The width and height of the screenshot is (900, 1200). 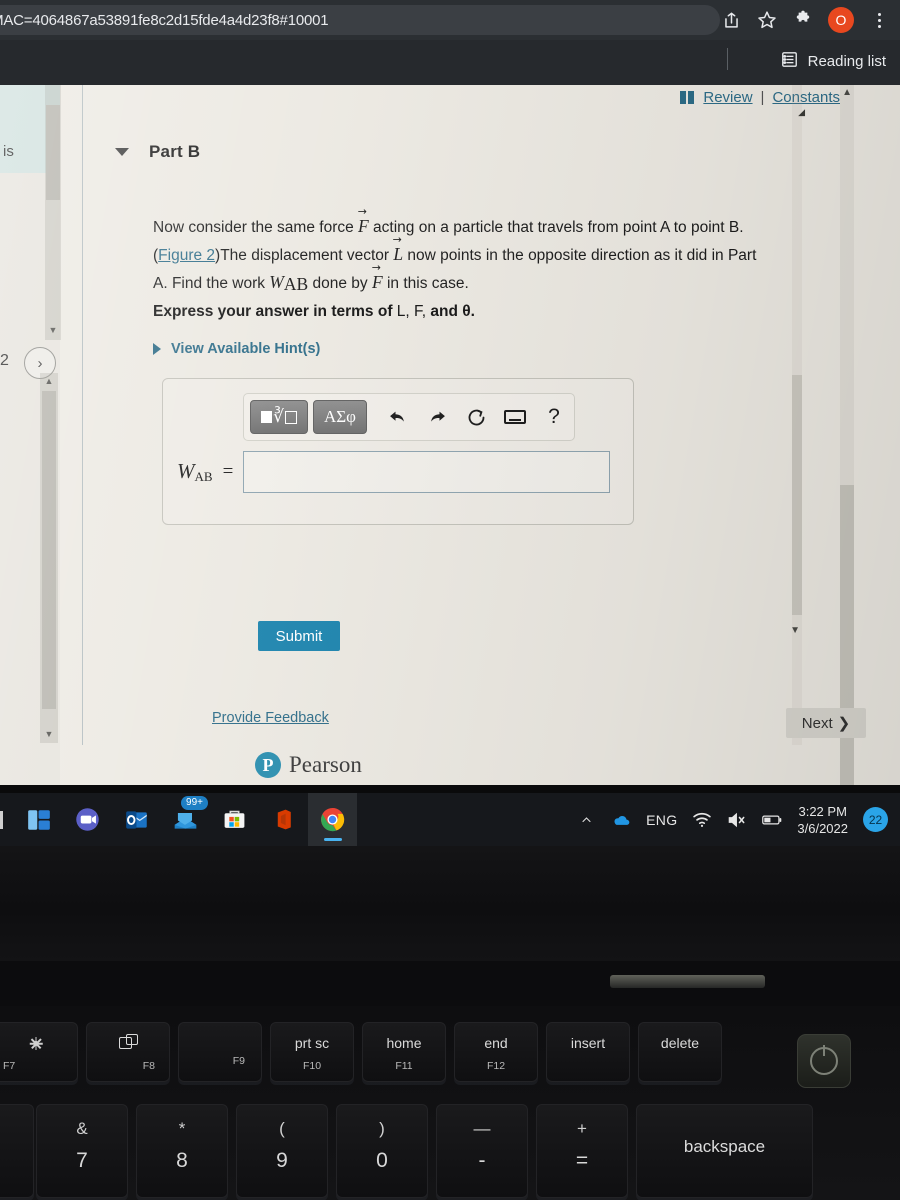 I want to click on pearson-wordmark: Pearson, so click(x=325, y=764).